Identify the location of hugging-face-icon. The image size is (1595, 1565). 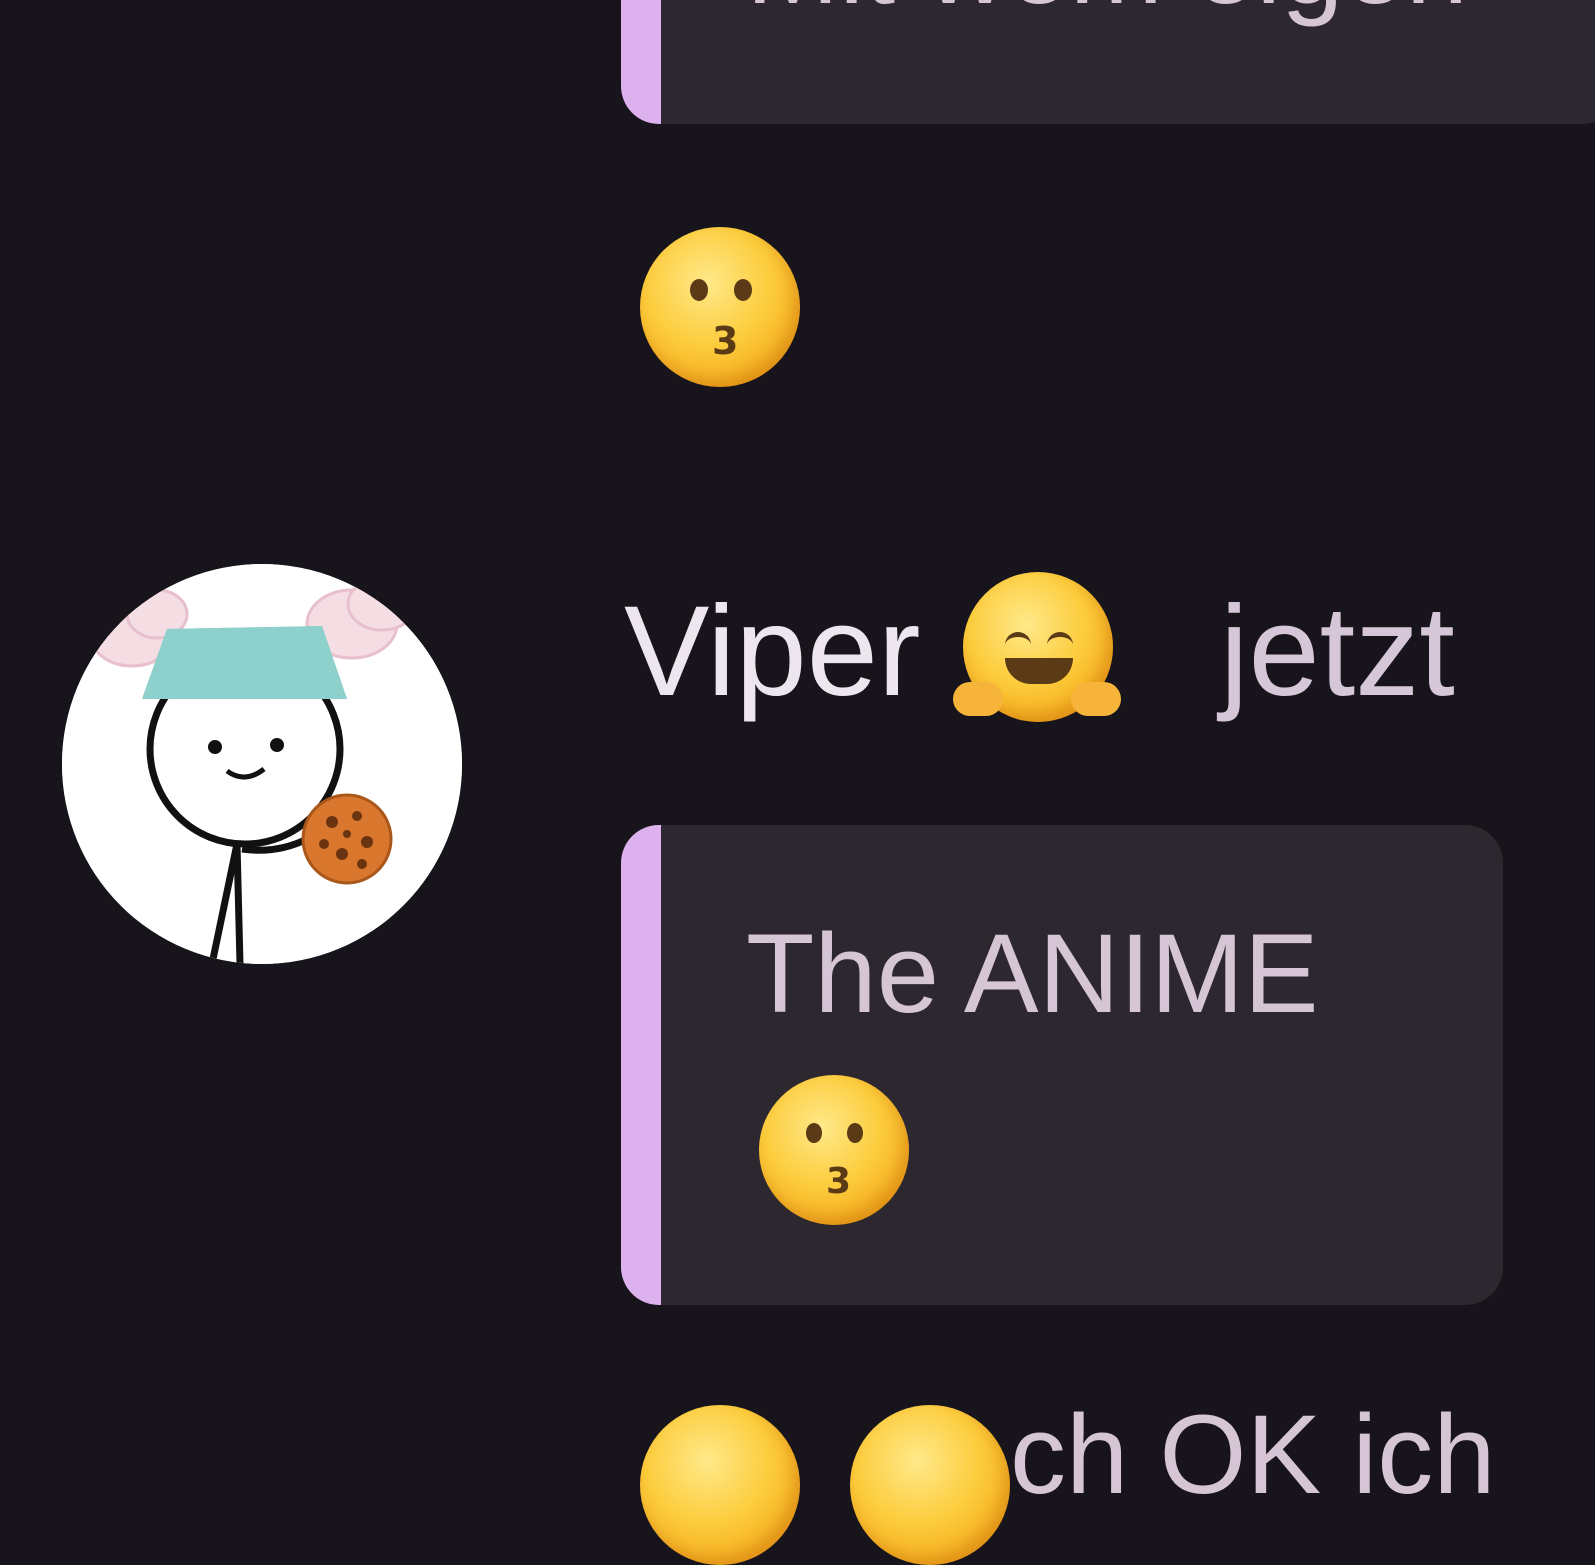
(1037, 647).